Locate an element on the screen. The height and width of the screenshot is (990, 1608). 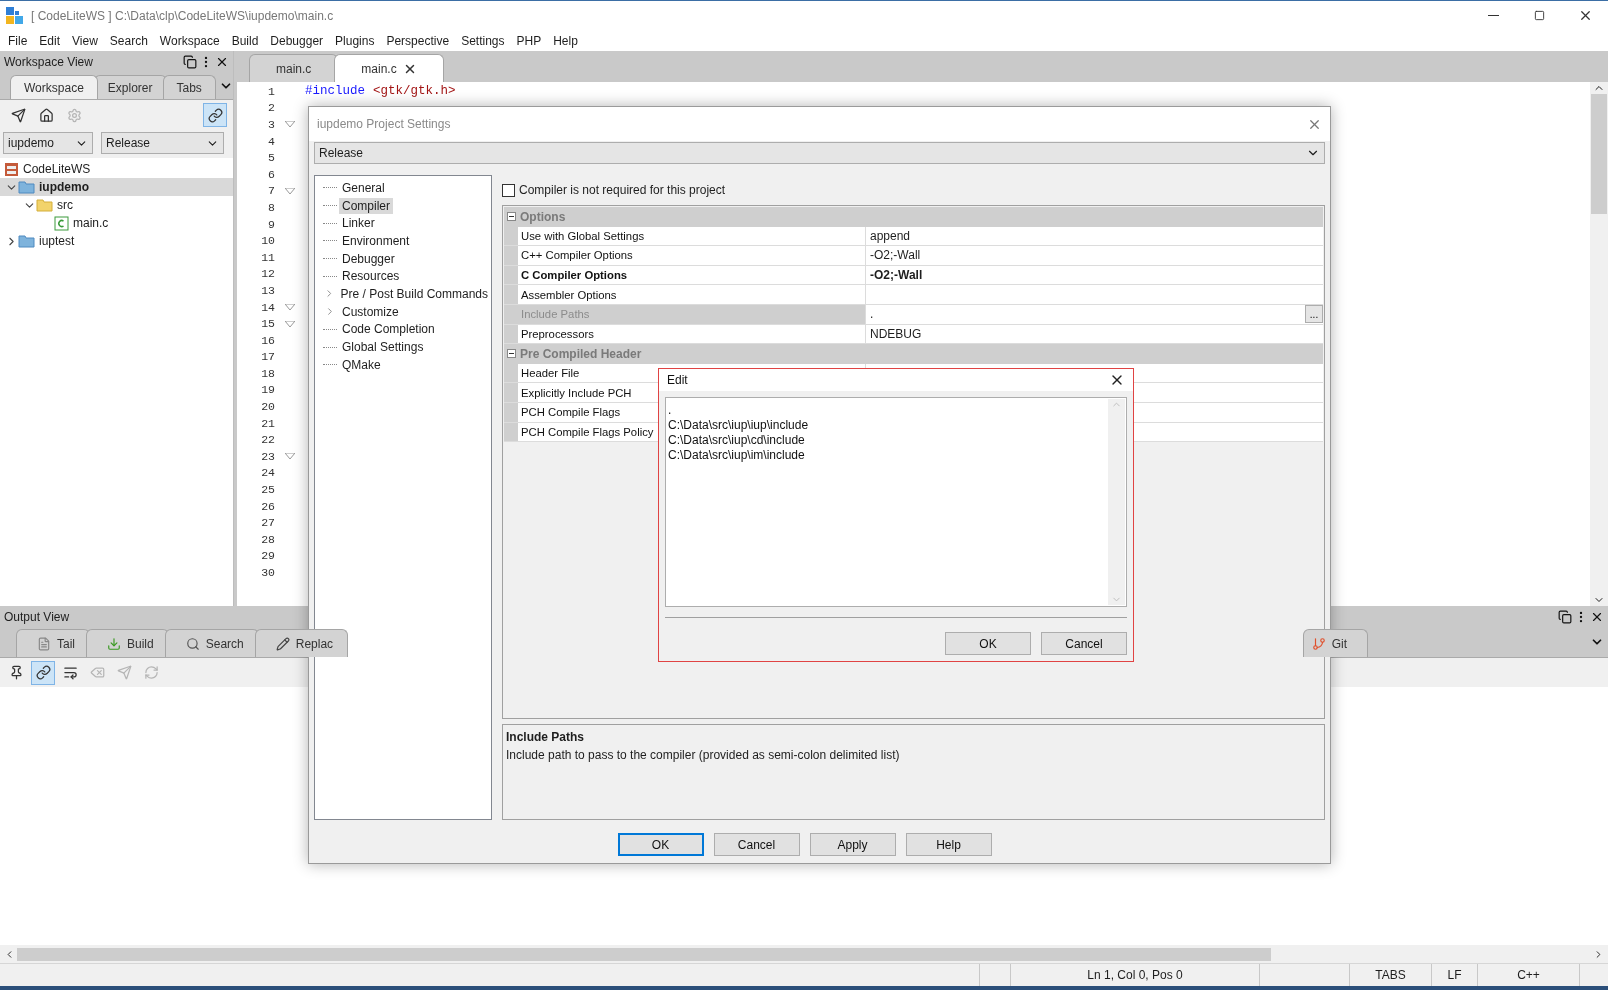
dialog-button: Apply is located at coordinates (852, 844).